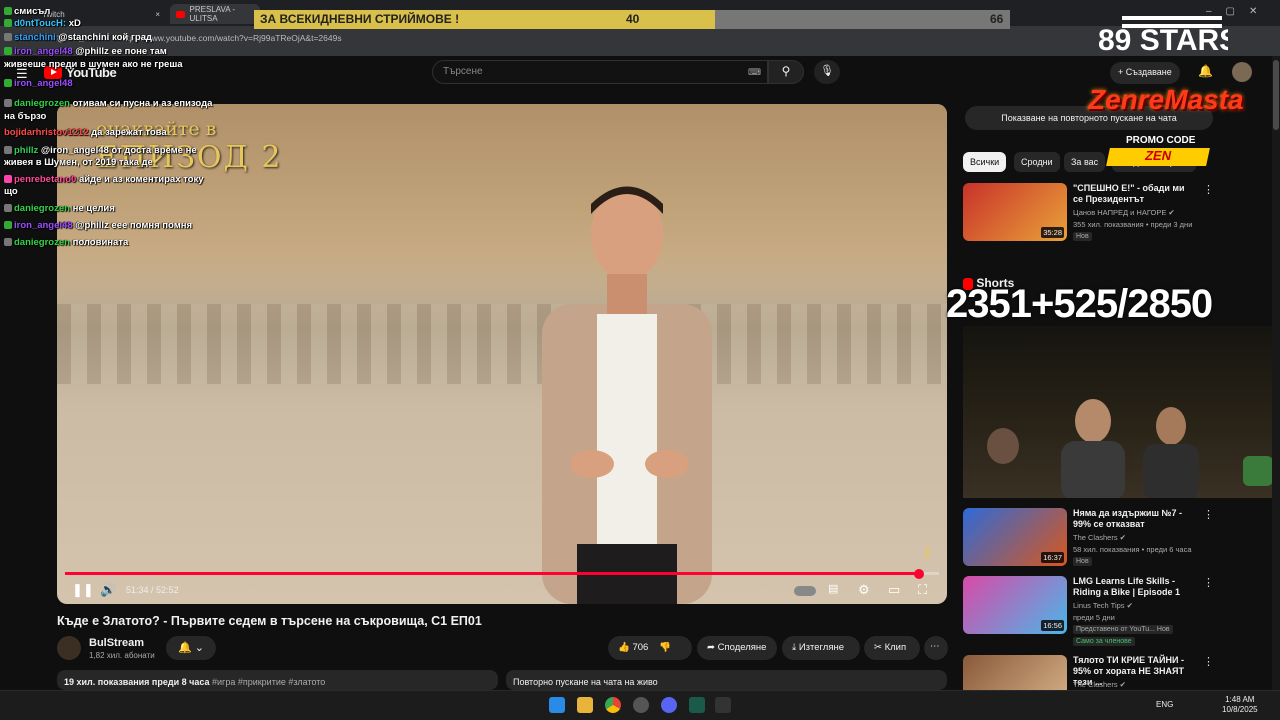 Image resolution: width=1280 pixels, height=720 pixels. What do you see at coordinates (726, 680) in the screenshot?
I see `replay-chat-button: Повторно пускане на чата на живо` at bounding box center [726, 680].